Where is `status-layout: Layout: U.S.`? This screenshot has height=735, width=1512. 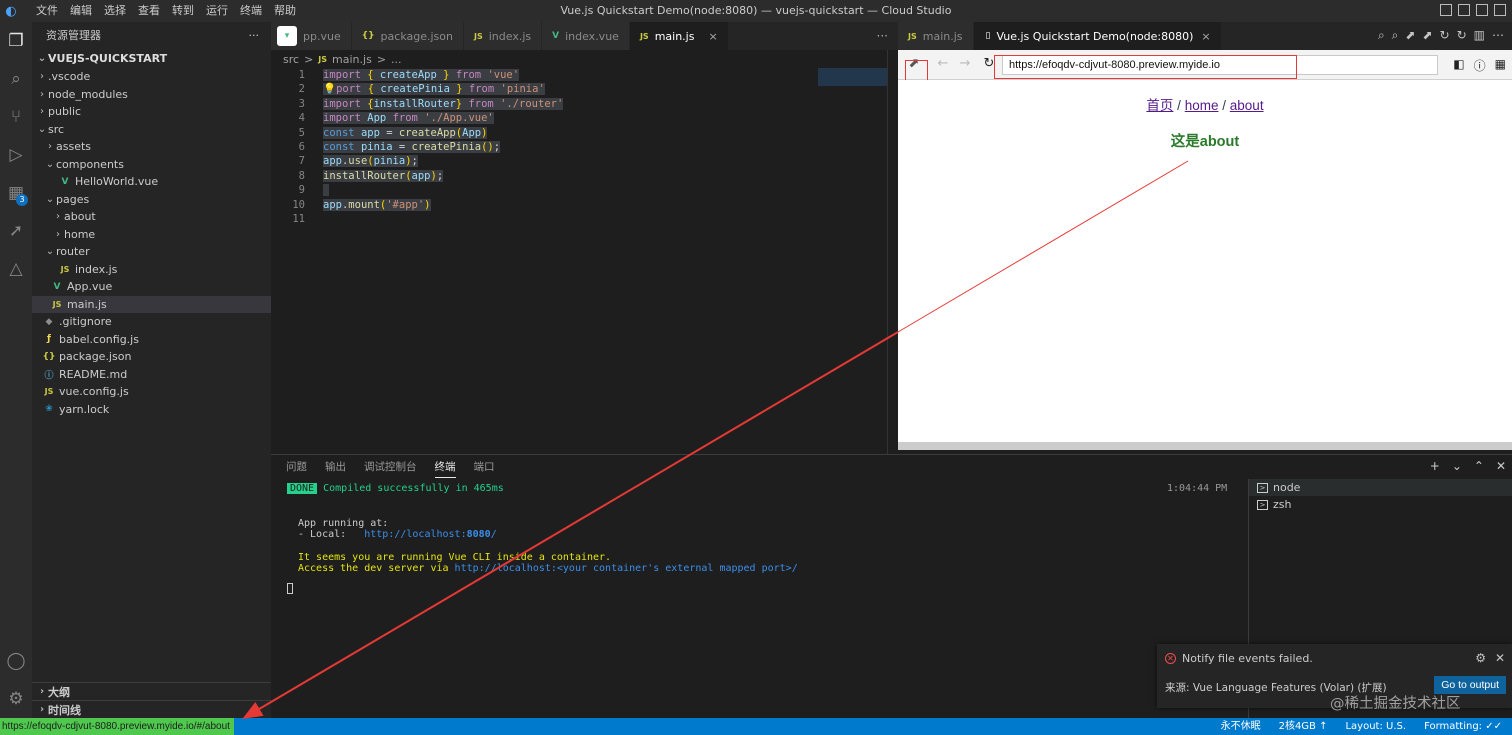
status-layout: Layout: U.S. is located at coordinates (1375, 726).